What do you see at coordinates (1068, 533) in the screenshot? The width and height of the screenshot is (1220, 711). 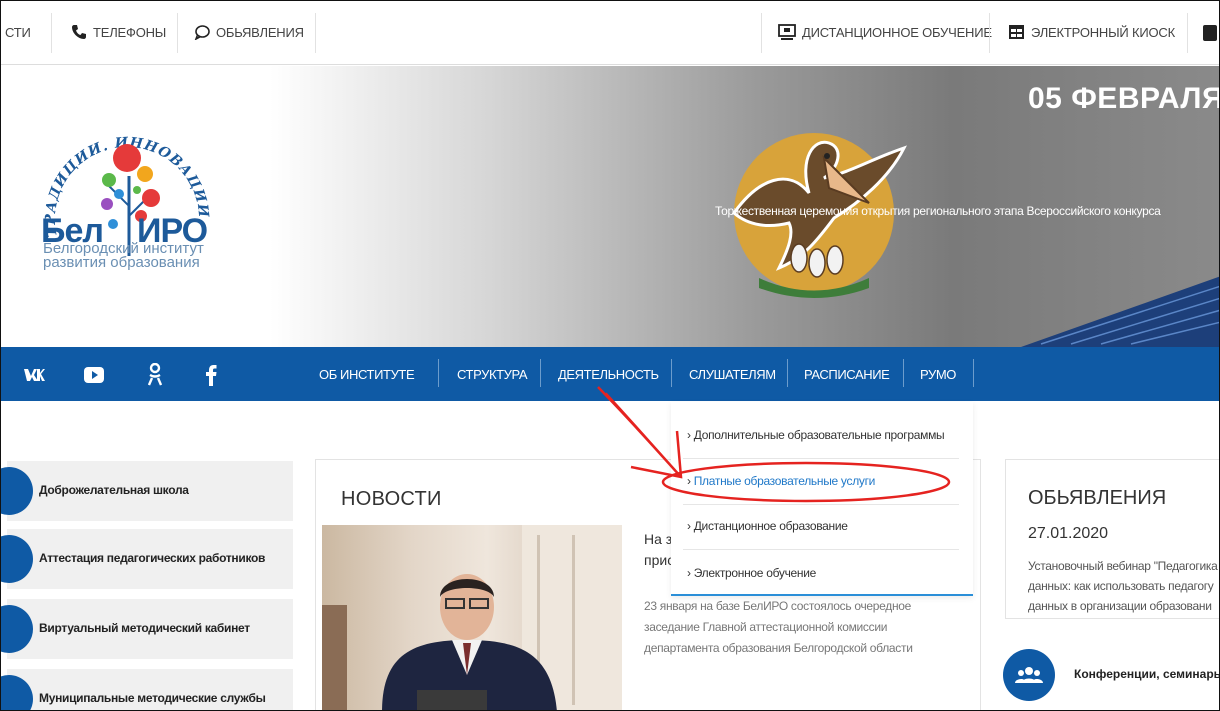 I see `announcement-date: 27.01.2020` at bounding box center [1068, 533].